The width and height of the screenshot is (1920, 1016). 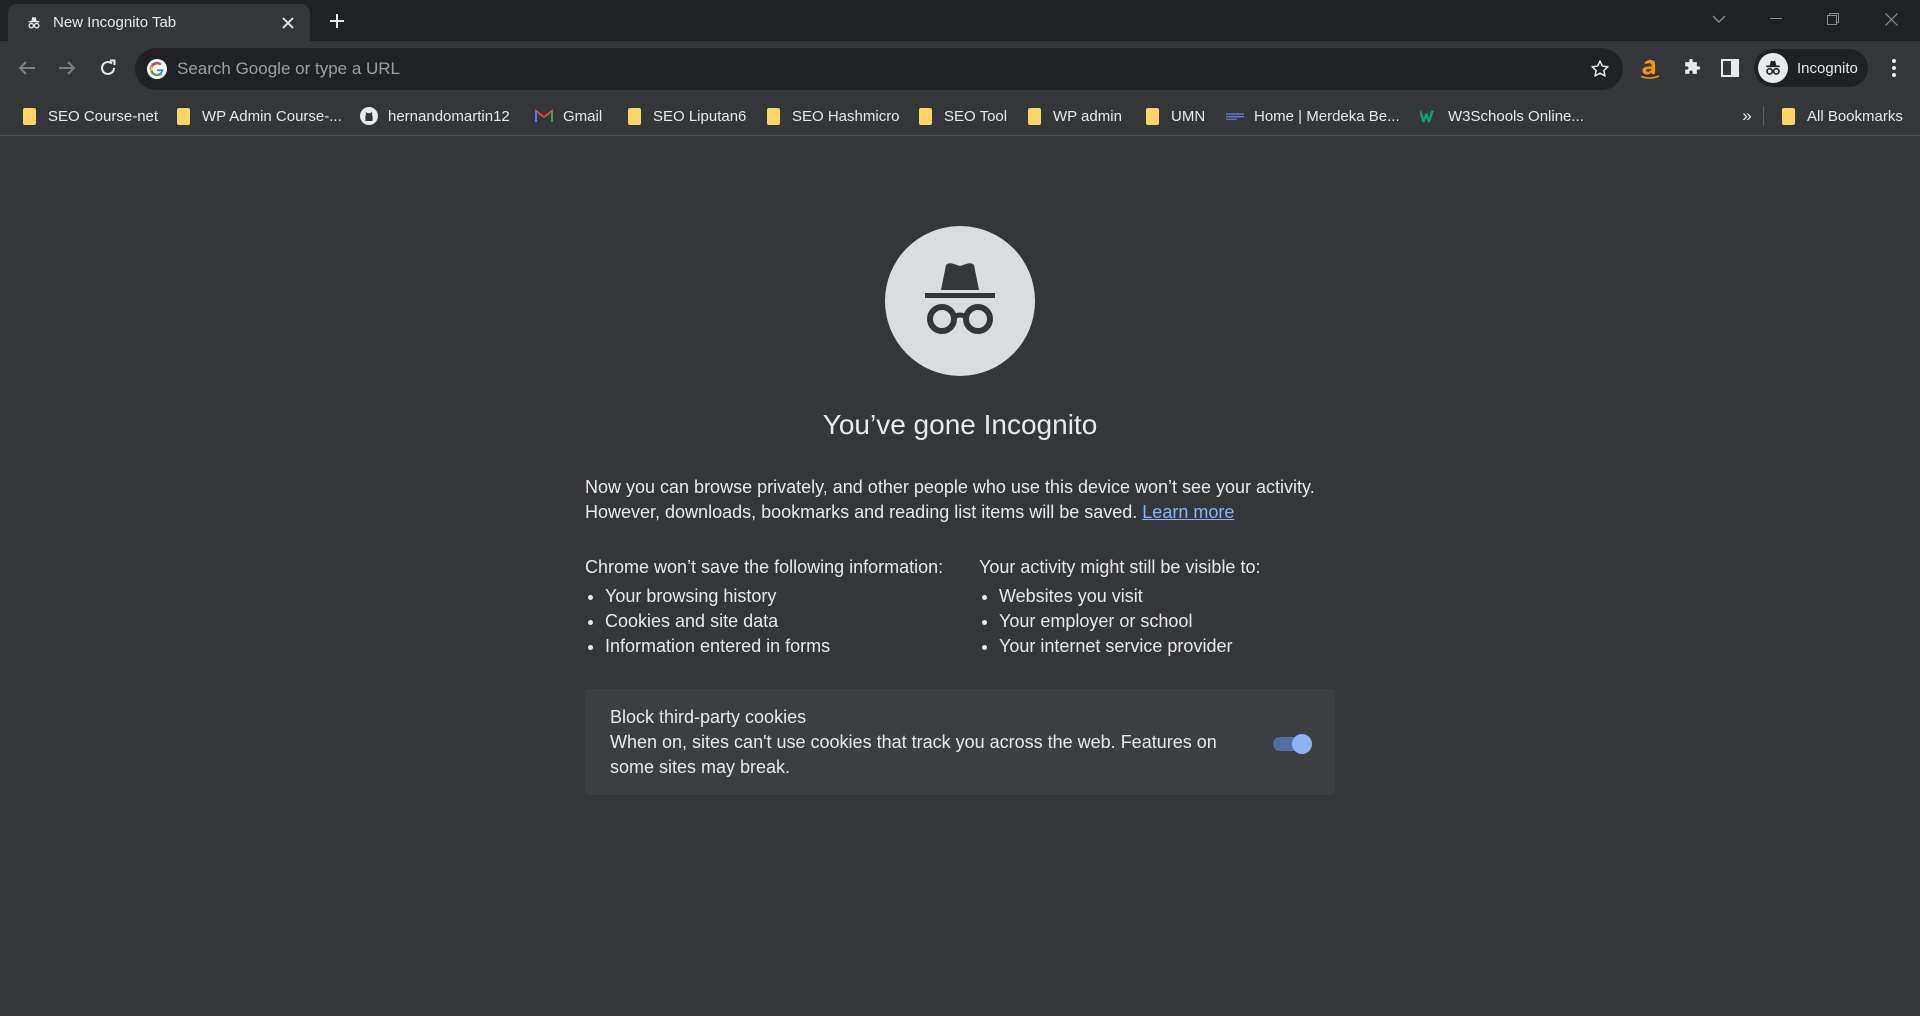 What do you see at coordinates (1730, 68) in the screenshot?
I see `side-panel-icon` at bounding box center [1730, 68].